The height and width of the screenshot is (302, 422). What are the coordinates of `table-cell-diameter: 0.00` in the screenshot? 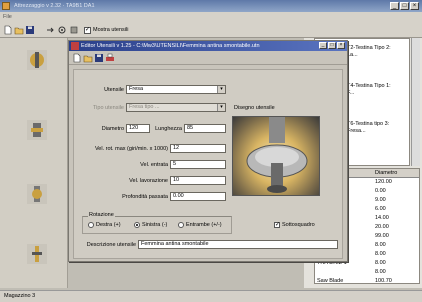 It's located at (380, 191).